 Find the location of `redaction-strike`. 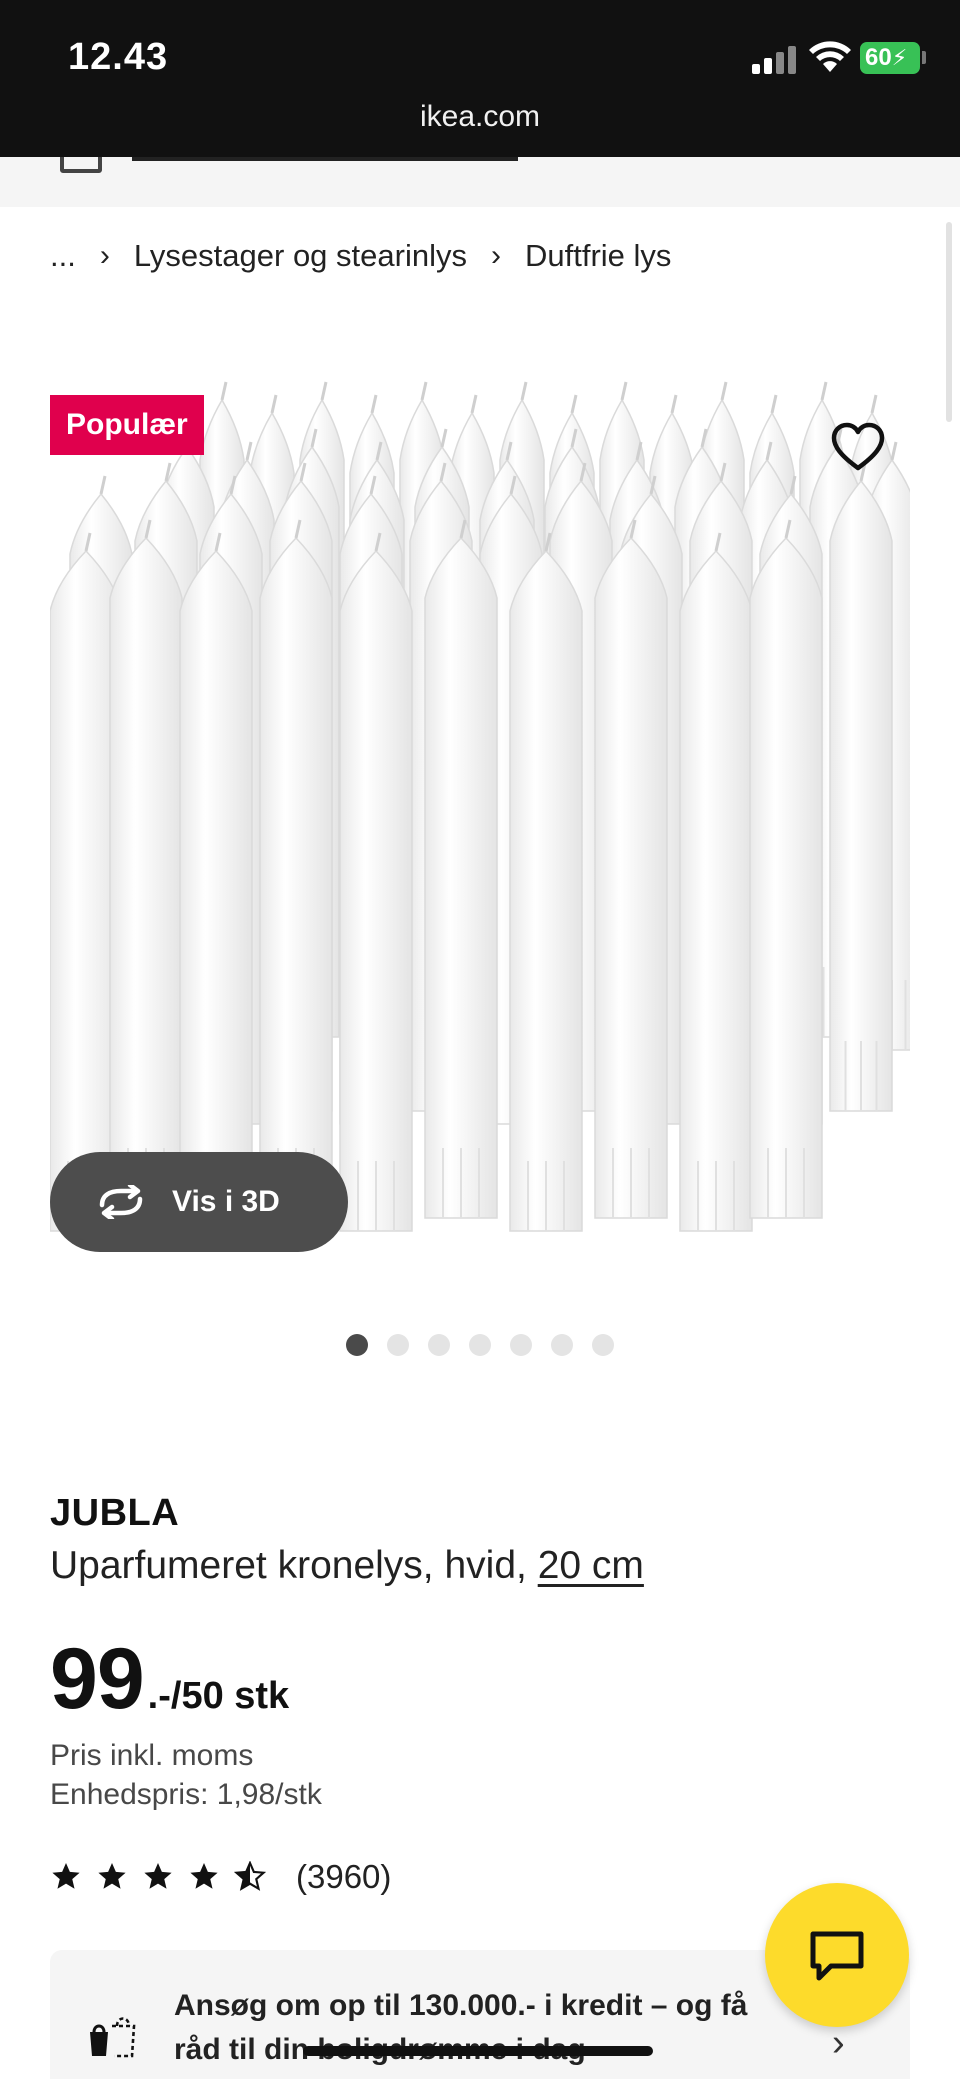

redaction-strike is located at coordinates (478, 2051).